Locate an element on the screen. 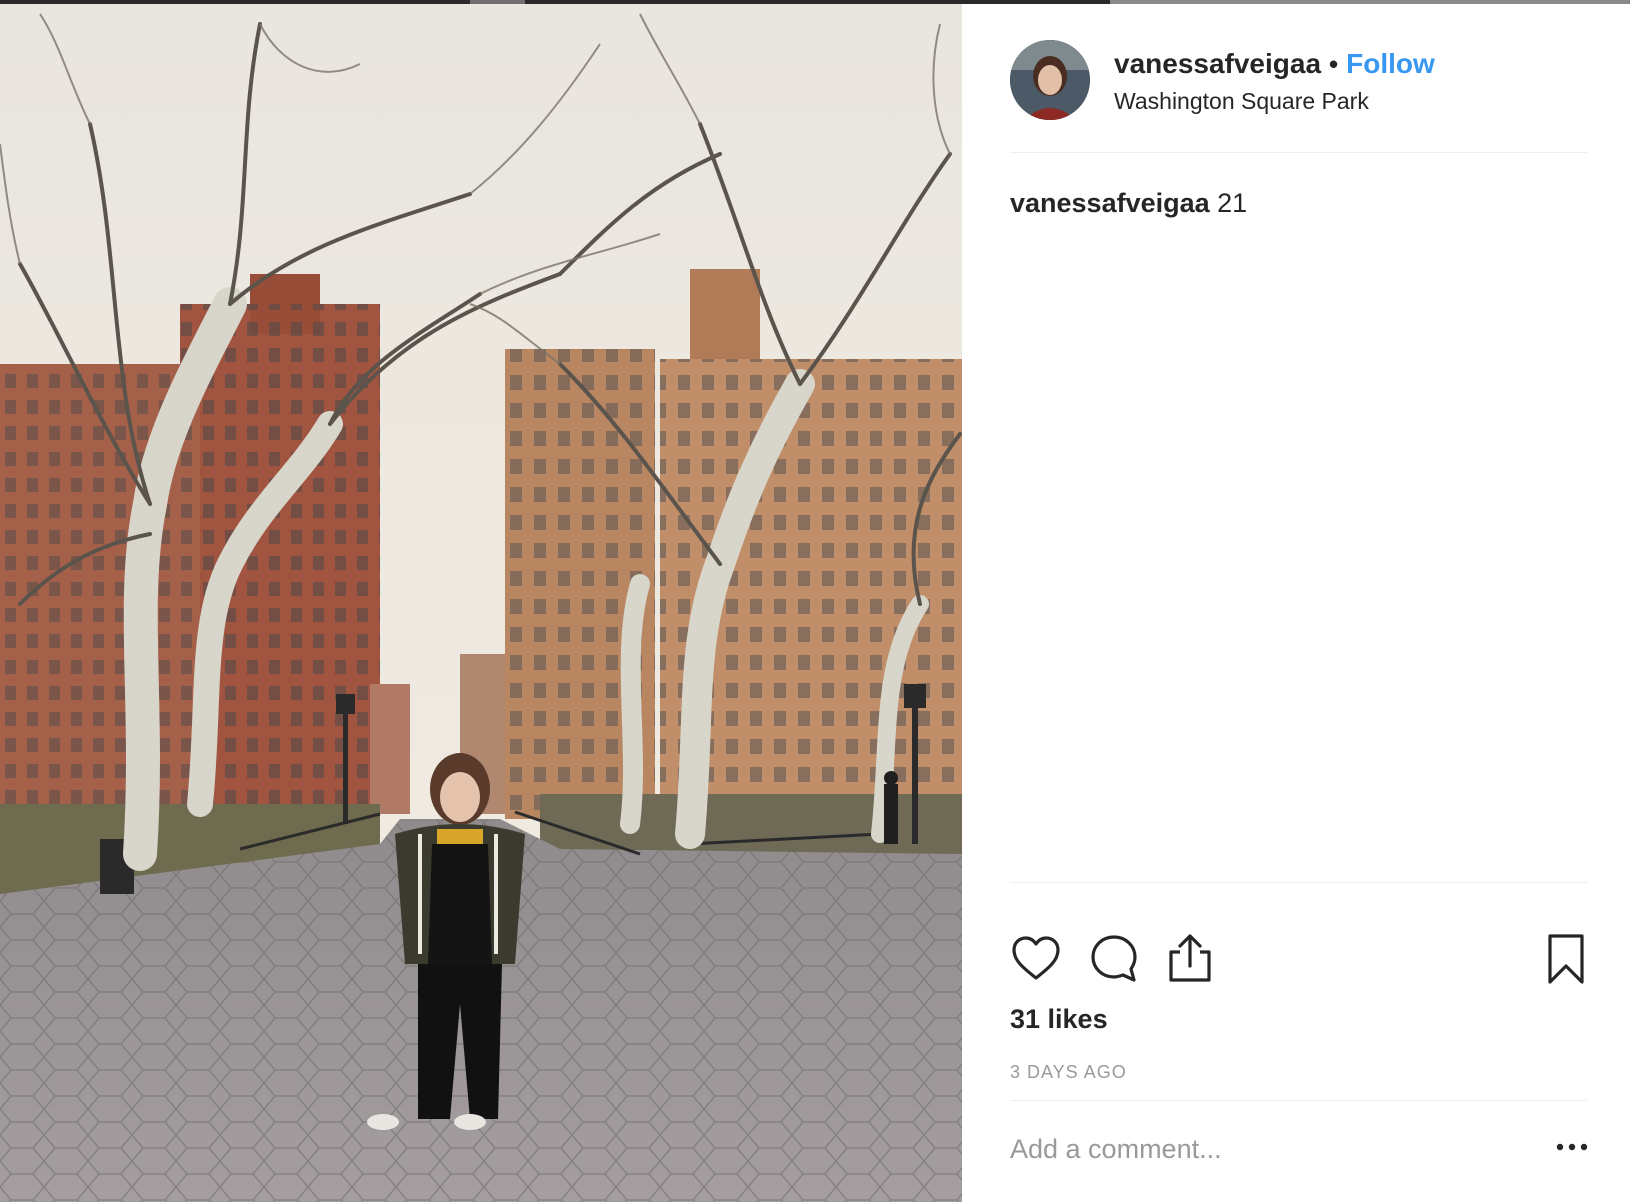  avatar-image is located at coordinates (1050, 80).